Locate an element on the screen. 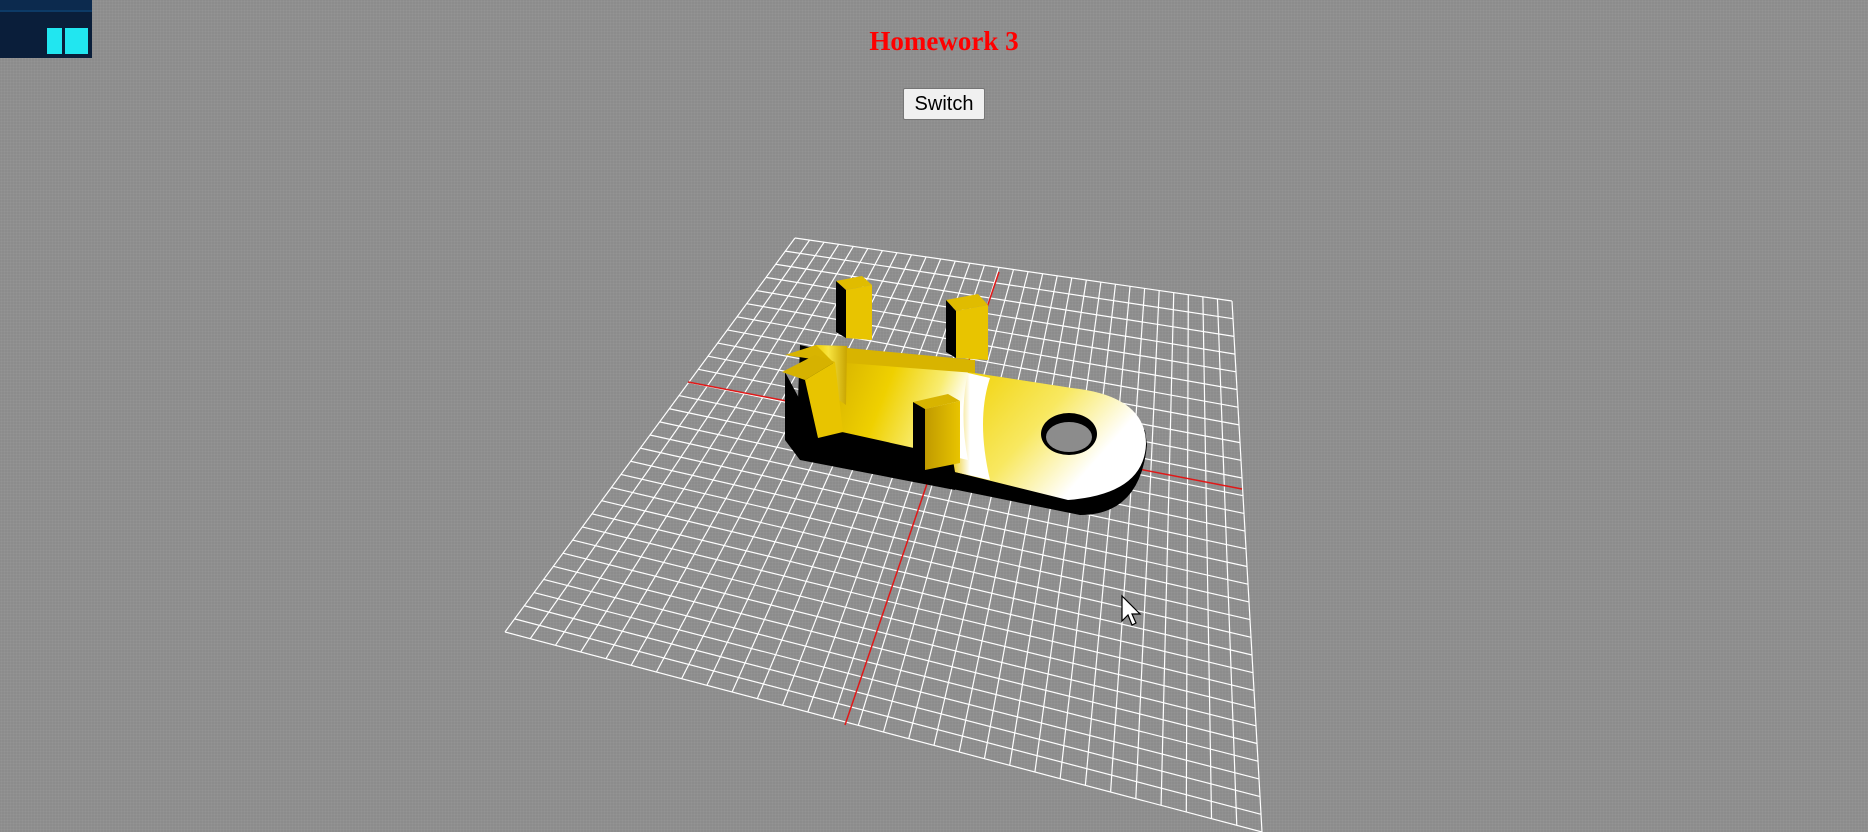 Image resolution: width=1868 pixels, height=832 pixels. bracket-model is located at coordinates (964, 395).